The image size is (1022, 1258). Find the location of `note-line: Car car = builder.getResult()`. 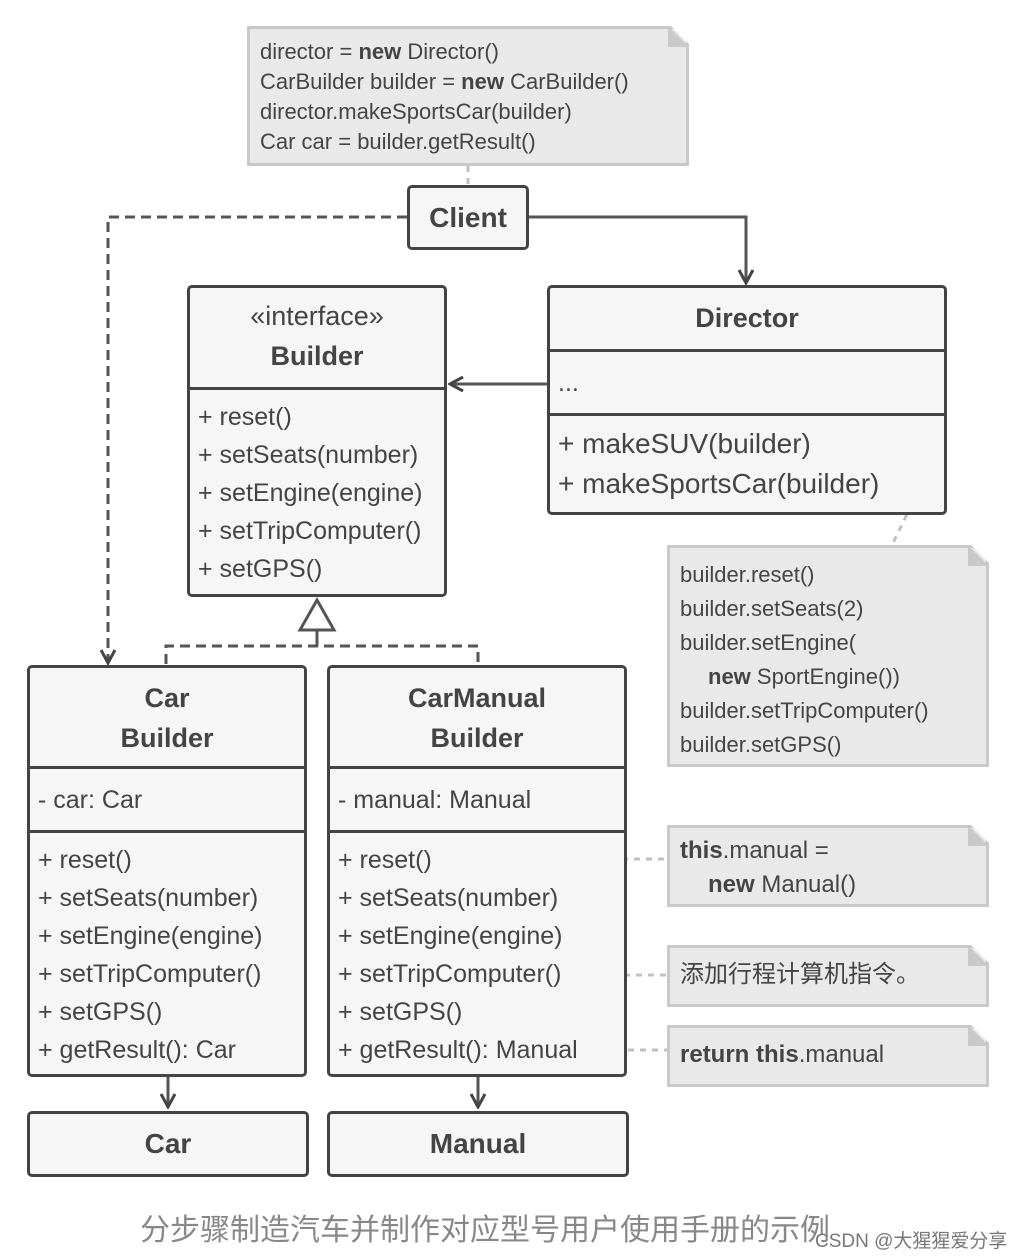

note-line: Car car = builder.getResult() is located at coordinates (398, 141).